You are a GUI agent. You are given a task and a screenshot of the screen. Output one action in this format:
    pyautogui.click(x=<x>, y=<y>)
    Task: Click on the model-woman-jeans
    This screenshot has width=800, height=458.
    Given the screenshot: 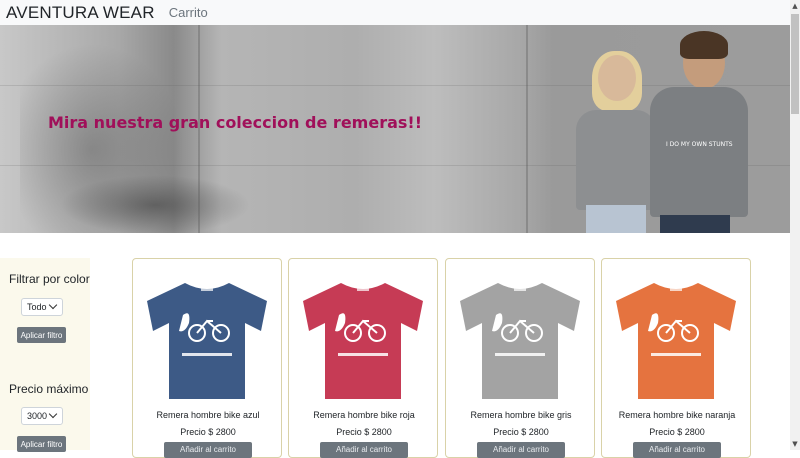 What is the action you would take?
    pyautogui.click(x=616, y=219)
    